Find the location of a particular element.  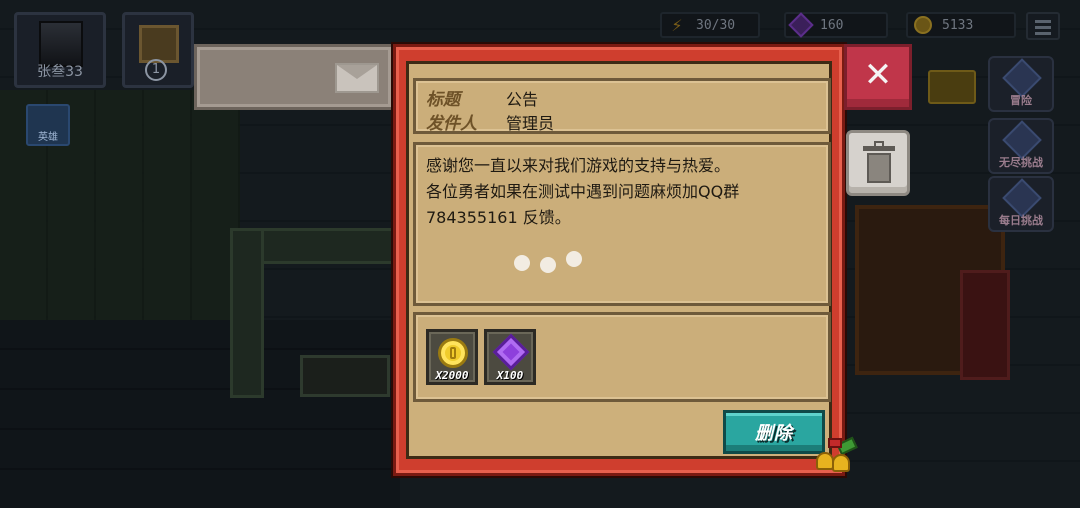

attachment-gem: X100 is located at coordinates (510, 357).